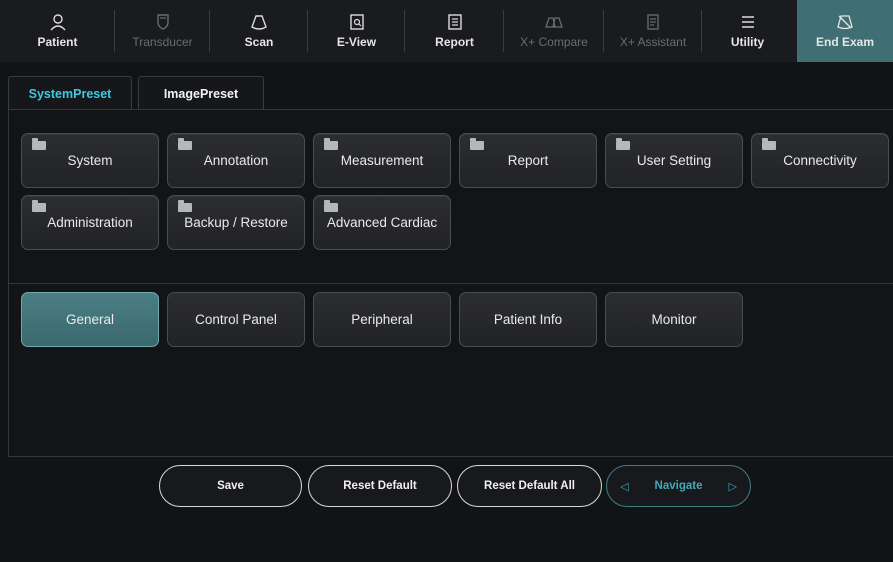 The width and height of the screenshot is (893, 562). Describe the element at coordinates (230, 486) in the screenshot. I see `save-button: Save` at that location.